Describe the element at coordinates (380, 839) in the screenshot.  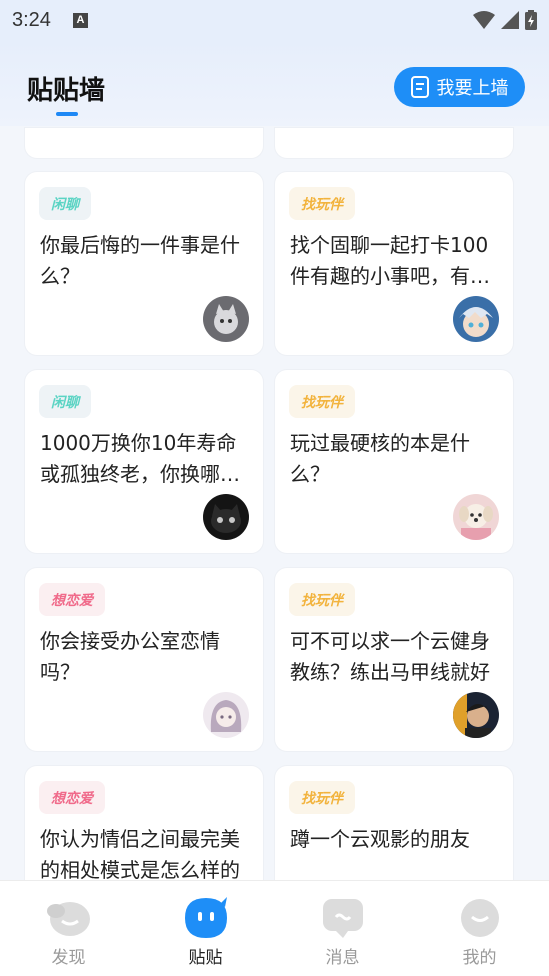
I see `post-text: 蹲一个云观影的朋友` at that location.